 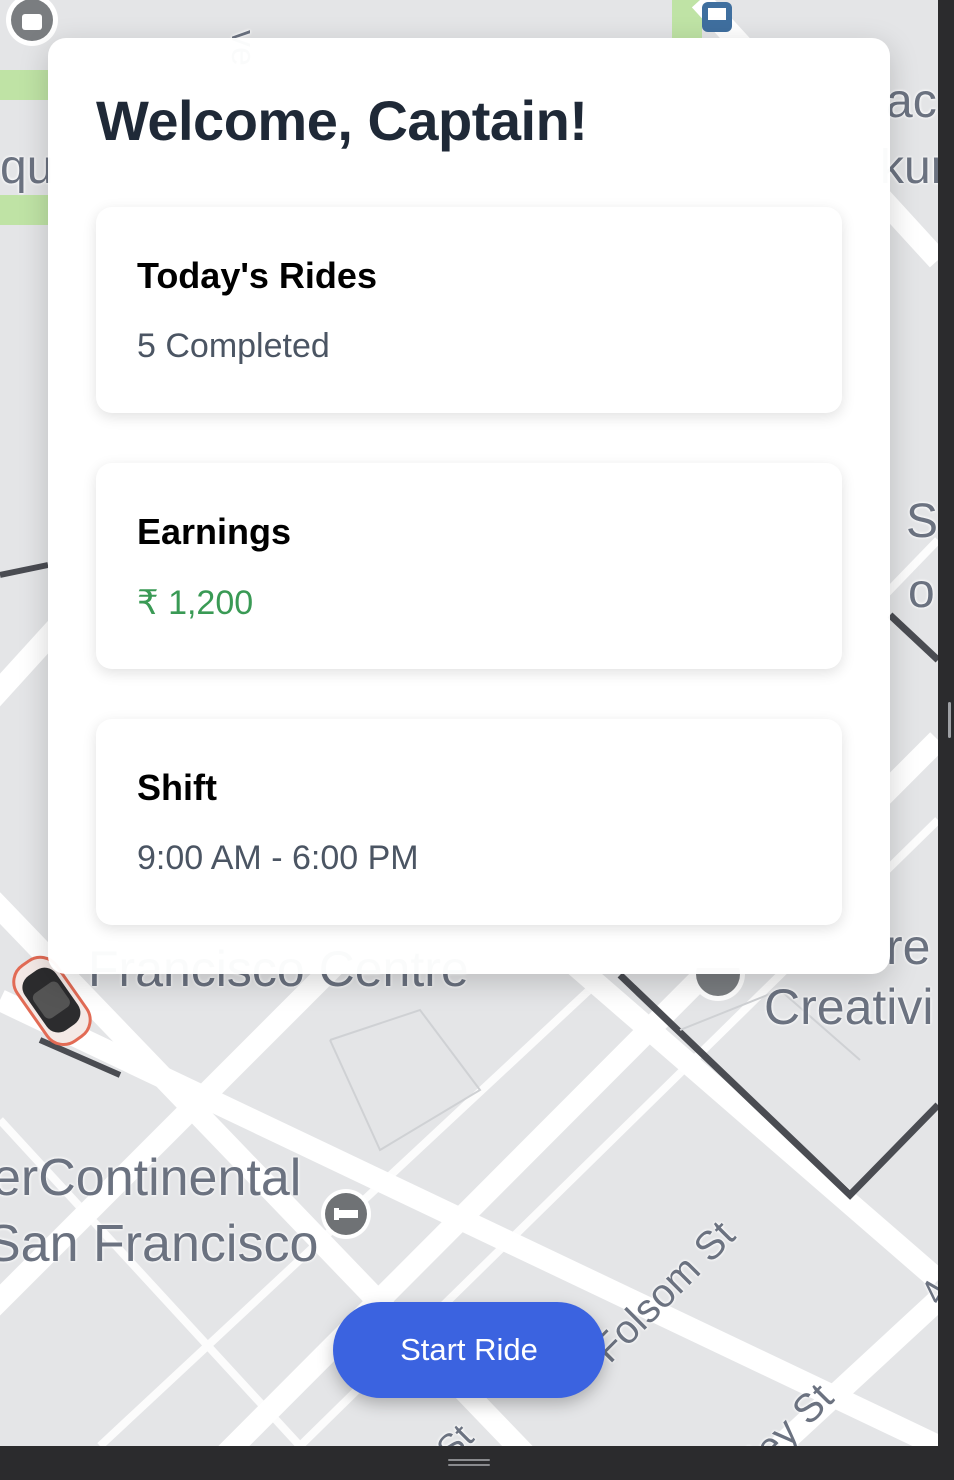 I want to click on card-title: Shift, so click(x=177, y=787).